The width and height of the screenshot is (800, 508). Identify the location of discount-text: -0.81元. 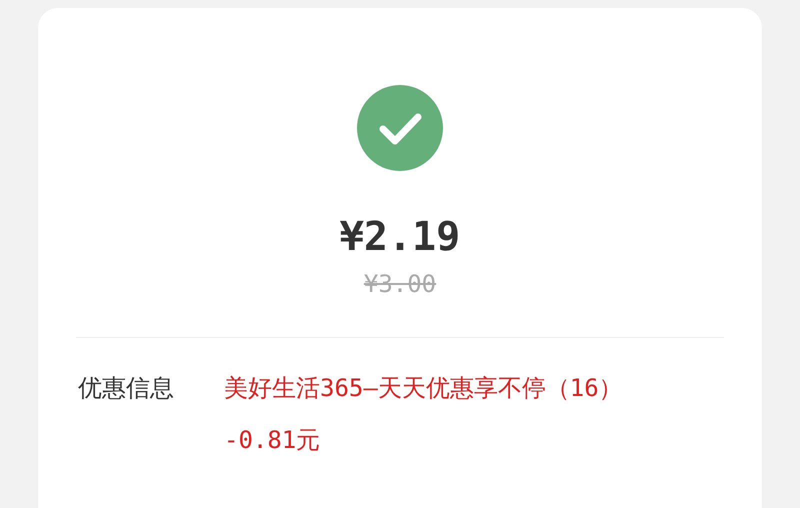
(272, 440).